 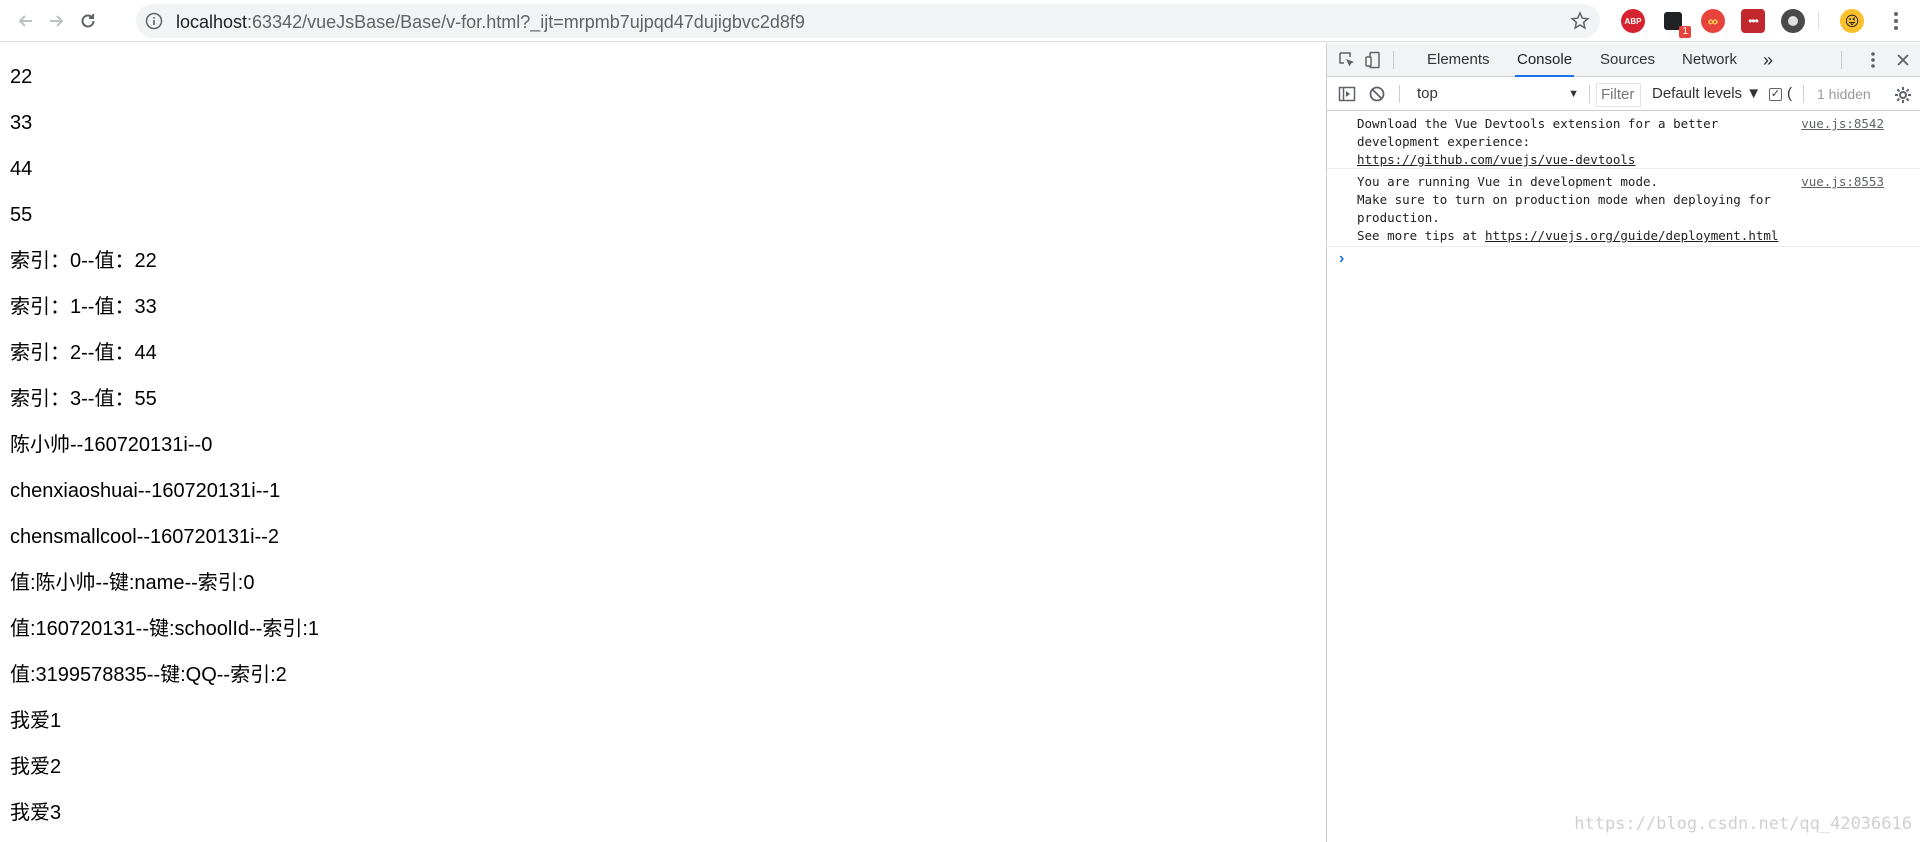 What do you see at coordinates (36, 813) in the screenshot?
I see `list-item: 我爱3` at bounding box center [36, 813].